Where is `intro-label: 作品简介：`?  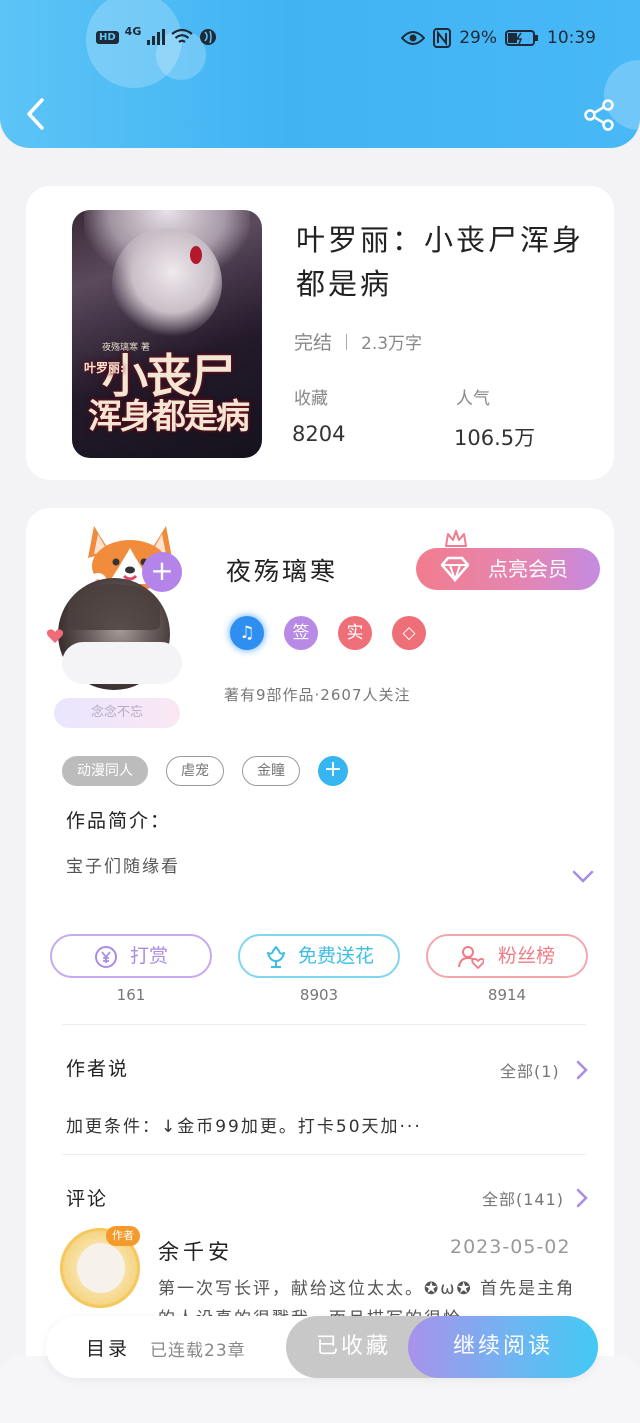 intro-label: 作品简介： is located at coordinates (119, 821).